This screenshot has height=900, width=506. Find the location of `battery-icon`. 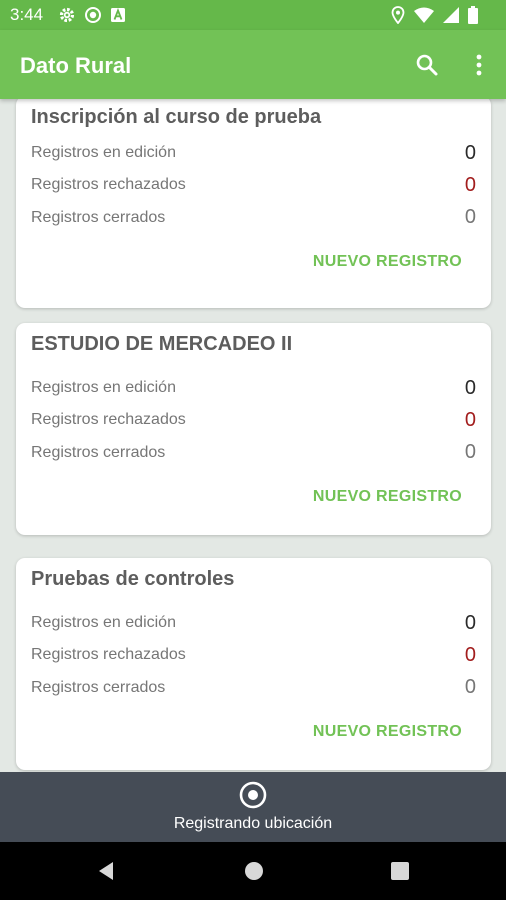

battery-icon is located at coordinates (473, 15).